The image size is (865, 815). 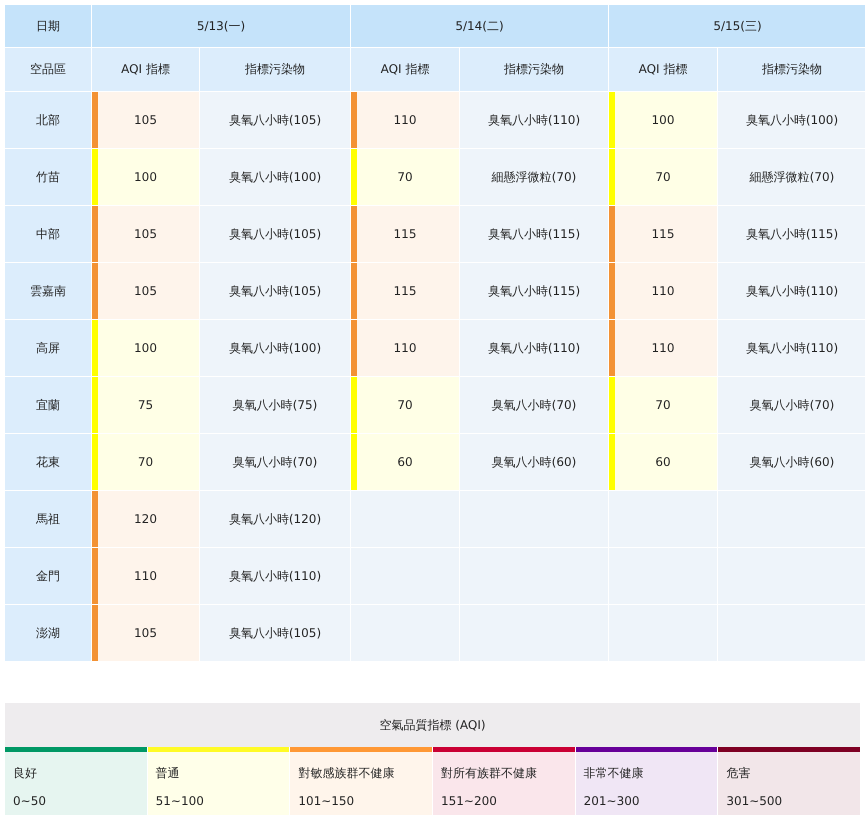 I want to click on area-cell: 宜蘭, so click(x=48, y=405).